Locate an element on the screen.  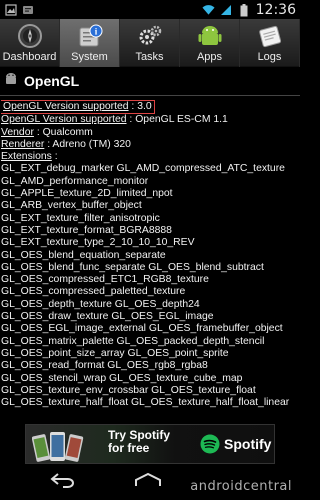
ad-line-2: for free is located at coordinates (129, 448).